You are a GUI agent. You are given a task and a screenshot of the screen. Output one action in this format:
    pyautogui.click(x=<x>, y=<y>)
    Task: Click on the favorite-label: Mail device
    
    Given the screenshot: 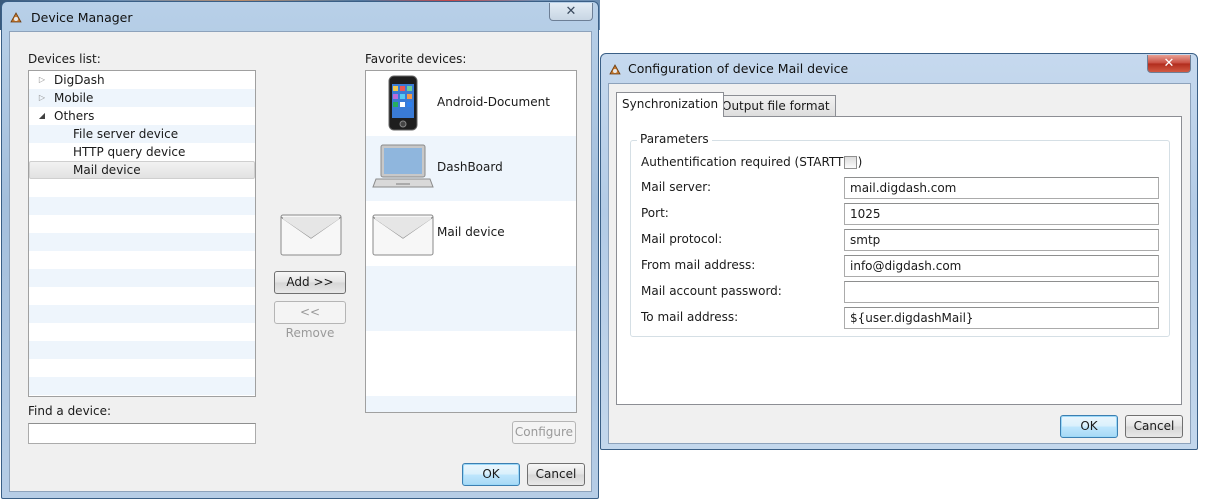 What is the action you would take?
    pyautogui.click(x=471, y=232)
    